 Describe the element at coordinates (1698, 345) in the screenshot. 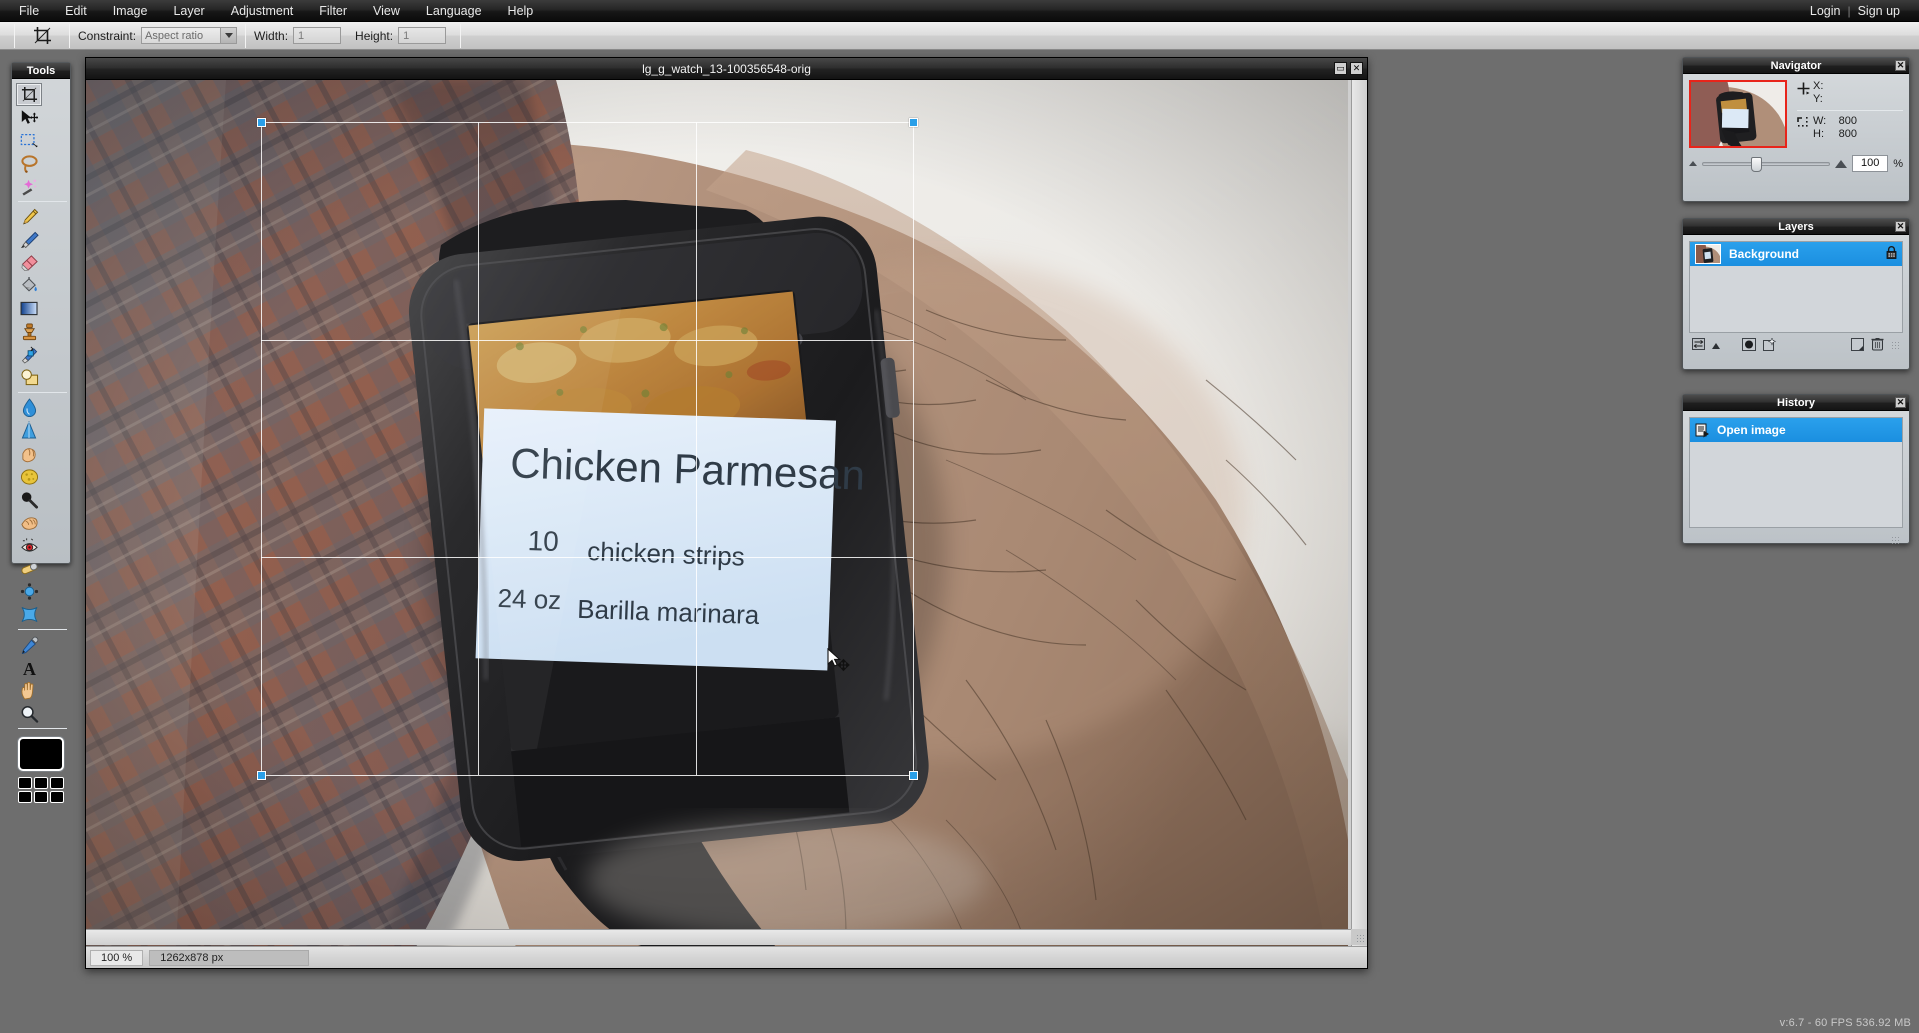

I see `blend-icon` at that location.